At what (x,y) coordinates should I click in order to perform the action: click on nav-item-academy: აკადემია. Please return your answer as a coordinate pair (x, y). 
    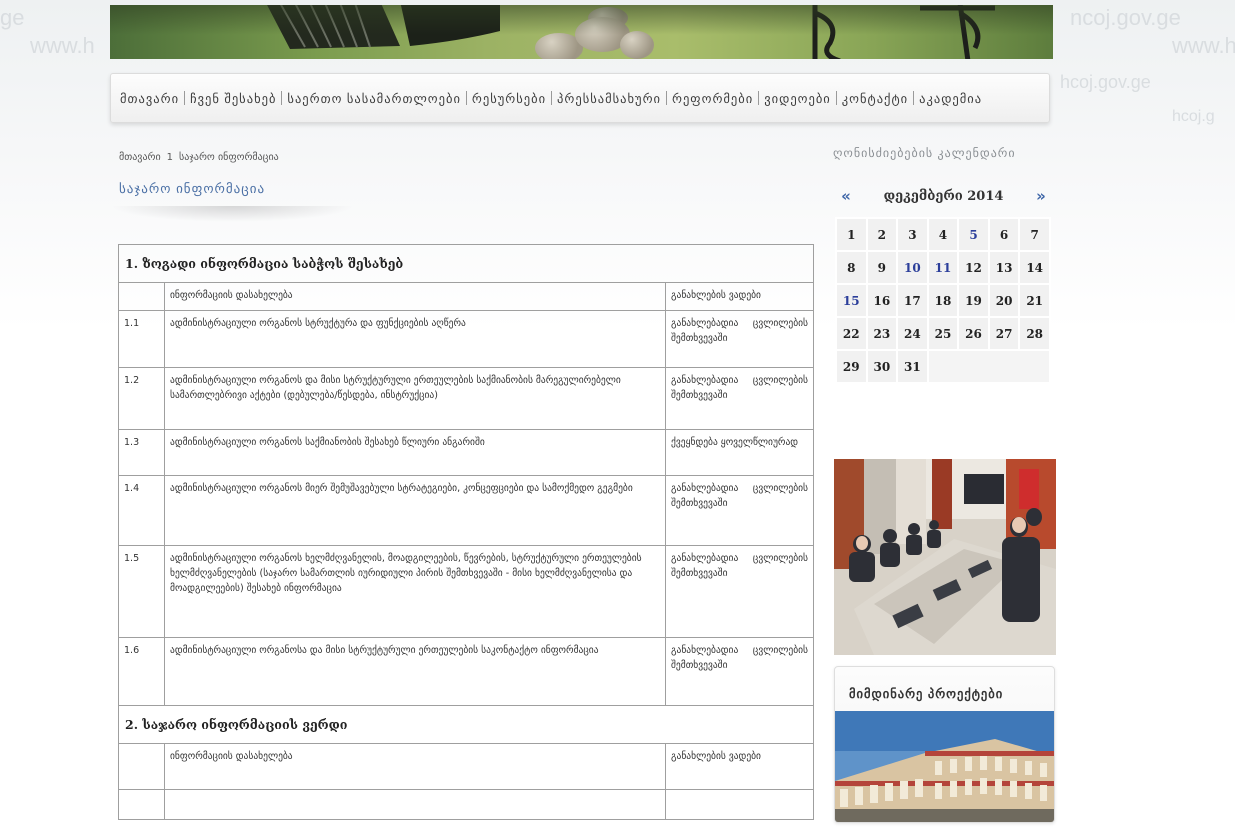
    Looking at the image, I should click on (950, 98).